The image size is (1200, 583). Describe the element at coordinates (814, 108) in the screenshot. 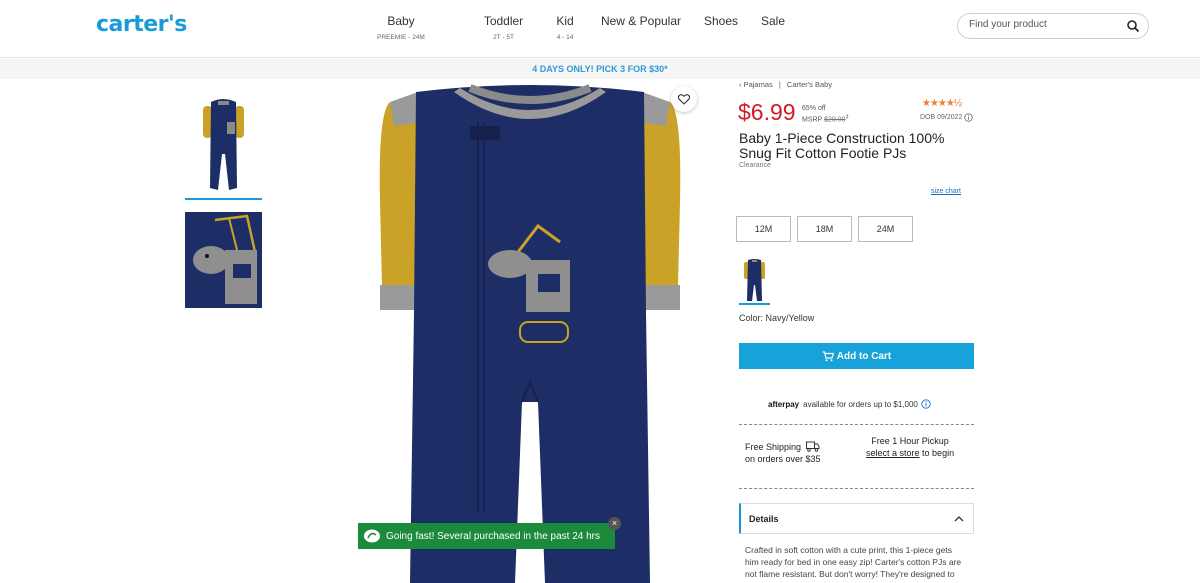

I see `discount-percent: 65% off` at that location.